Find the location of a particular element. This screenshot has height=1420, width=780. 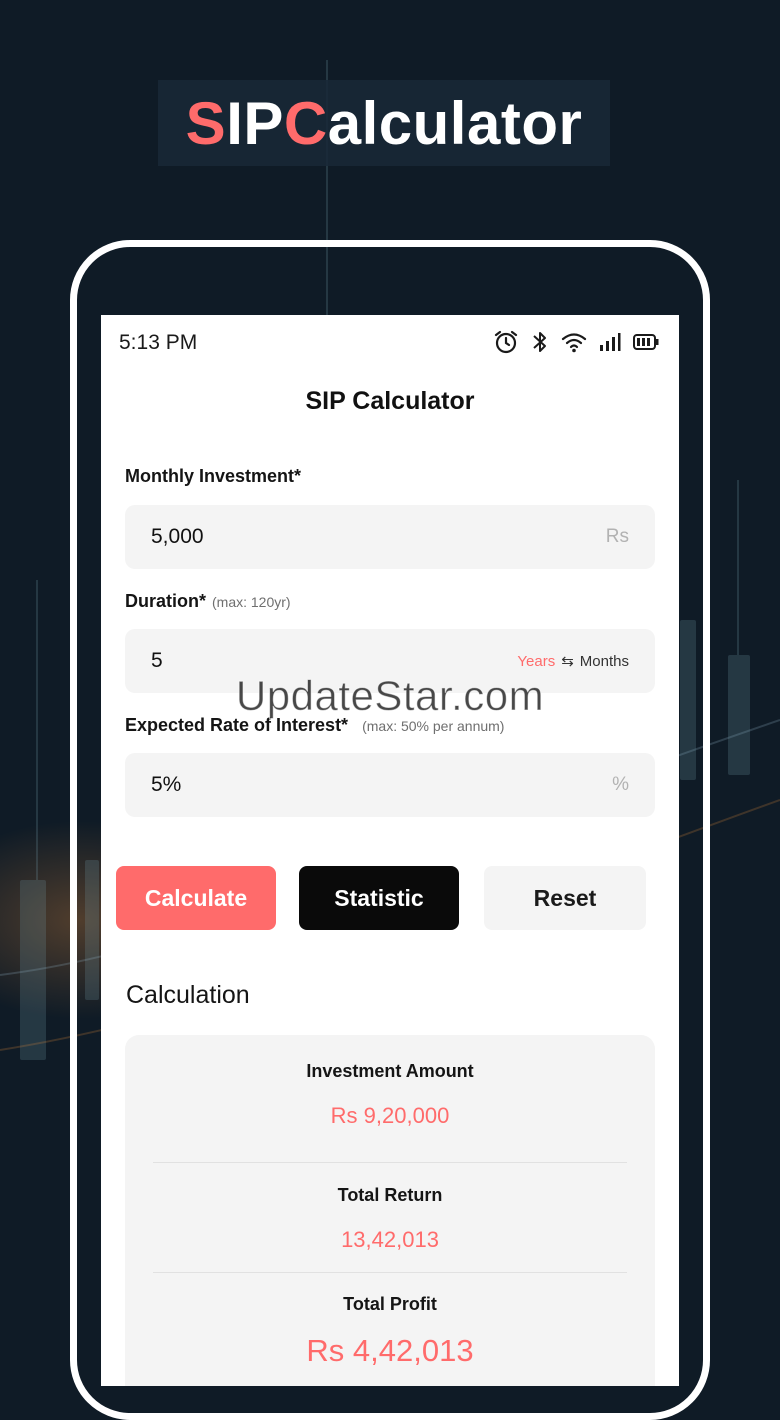

total-profit-label: Total Profit is located at coordinates (390, 1304).